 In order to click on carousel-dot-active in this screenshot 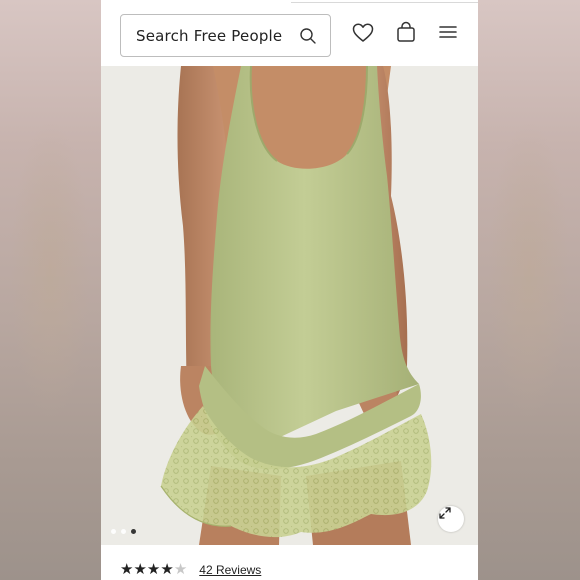, I will do `click(133, 531)`.